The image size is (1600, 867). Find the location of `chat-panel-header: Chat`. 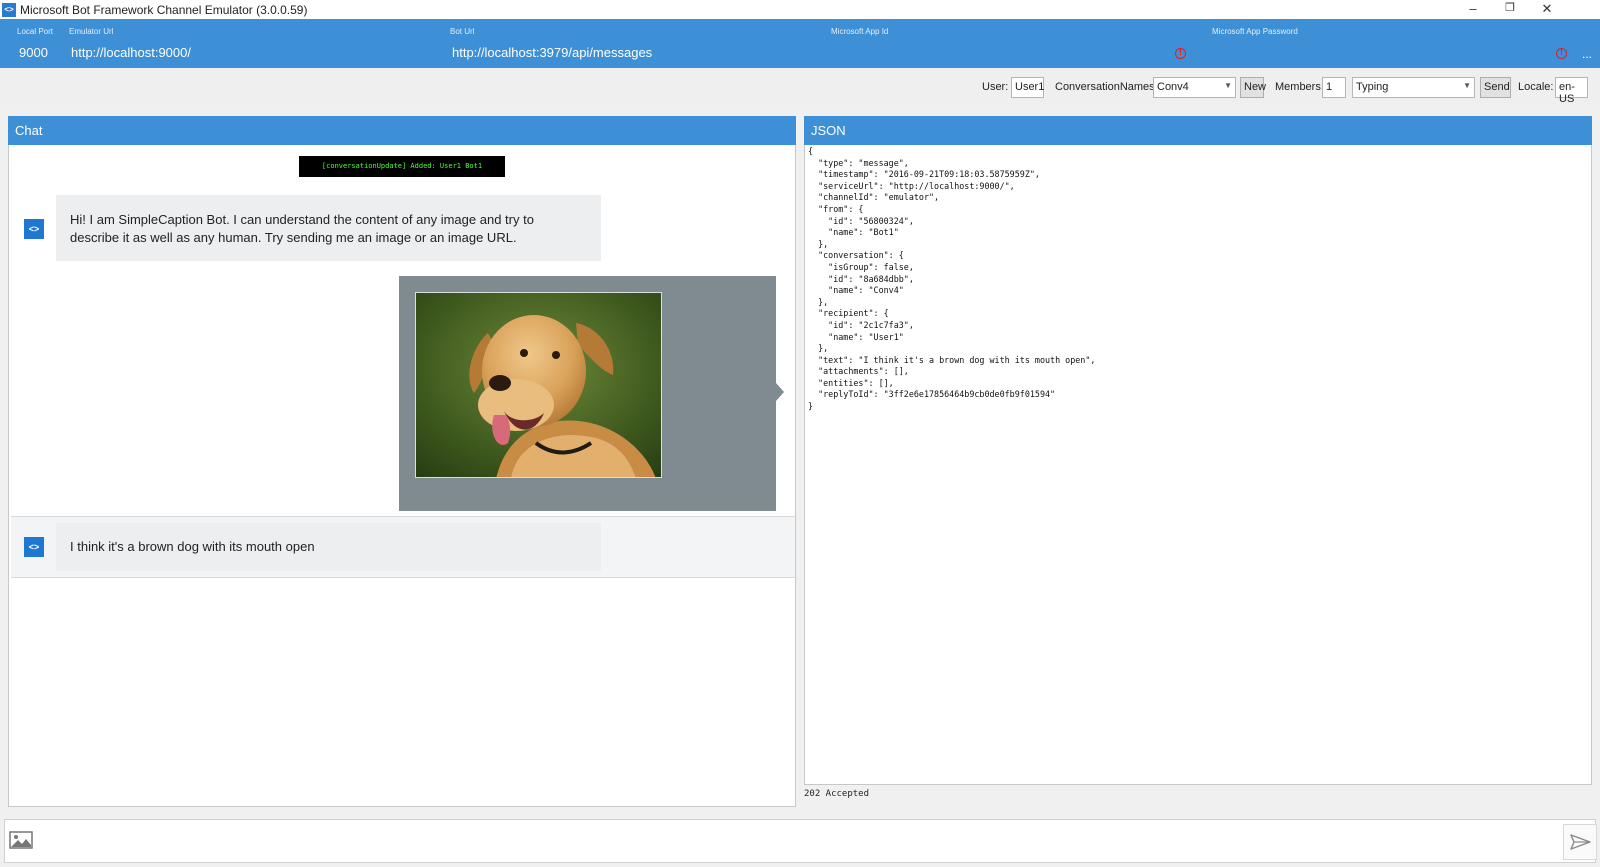

chat-panel-header: Chat is located at coordinates (402, 130).